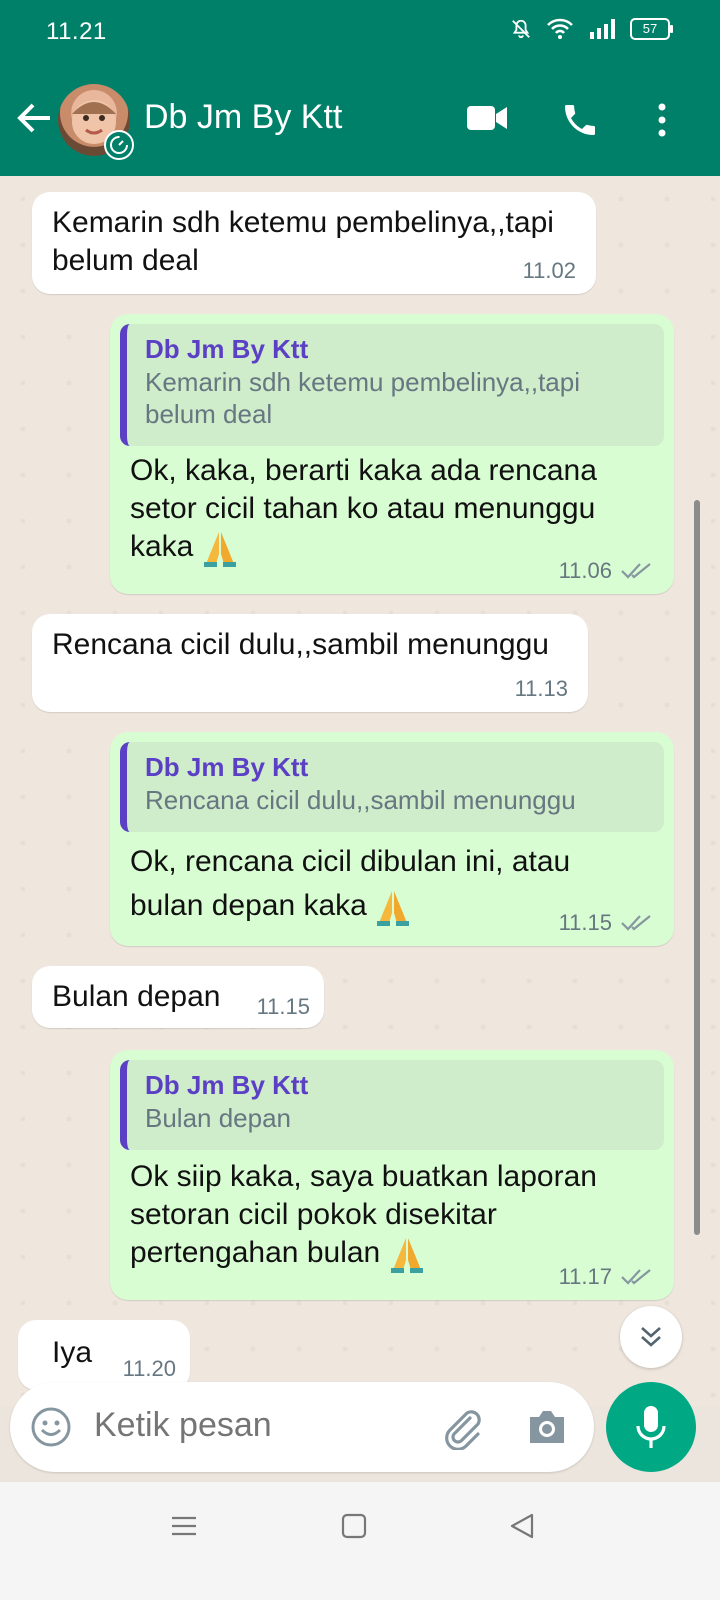  I want to click on quote-text: Rencana cicil dulu,,sambil menunggu, so click(360, 800).